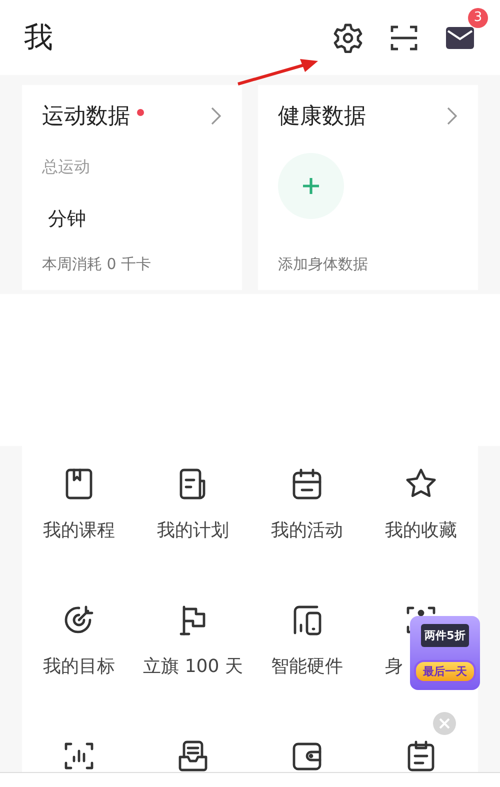 The width and height of the screenshot is (500, 787). Describe the element at coordinates (445, 635) in the screenshot. I see `promo-headline: 两件5折` at that location.